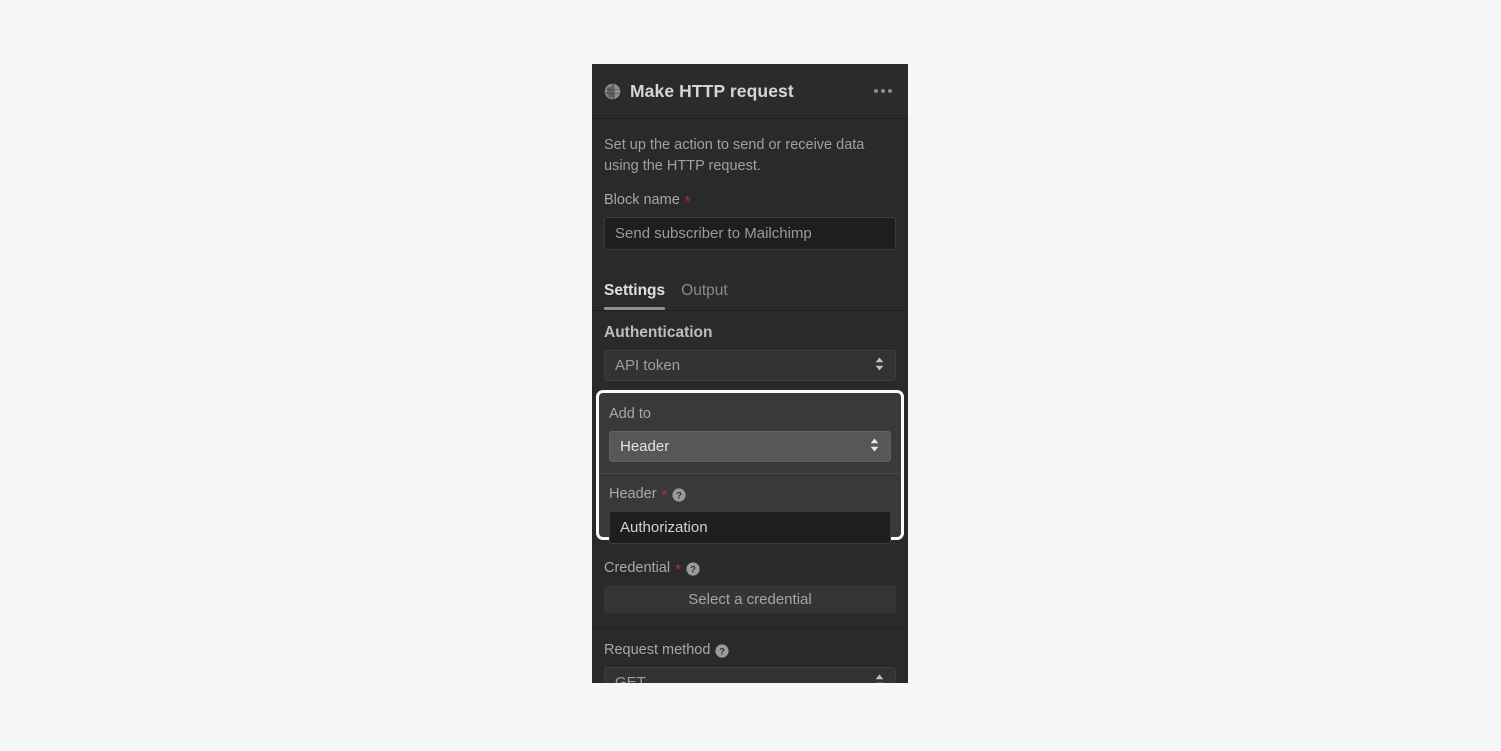 This screenshot has width=1501, height=751. I want to click on tab-output: Output, so click(704, 296).